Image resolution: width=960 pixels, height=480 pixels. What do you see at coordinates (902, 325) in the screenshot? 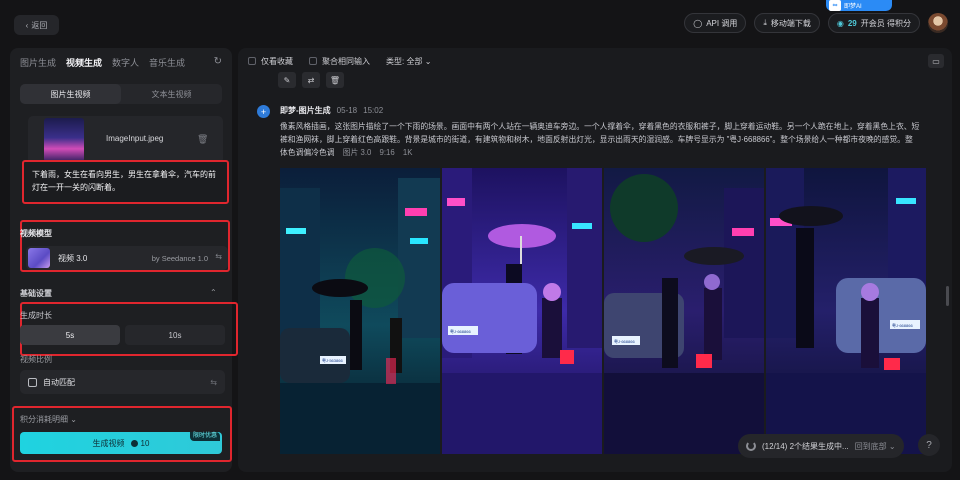
I see `car-plate-4: 粤J·668866` at bounding box center [902, 325].